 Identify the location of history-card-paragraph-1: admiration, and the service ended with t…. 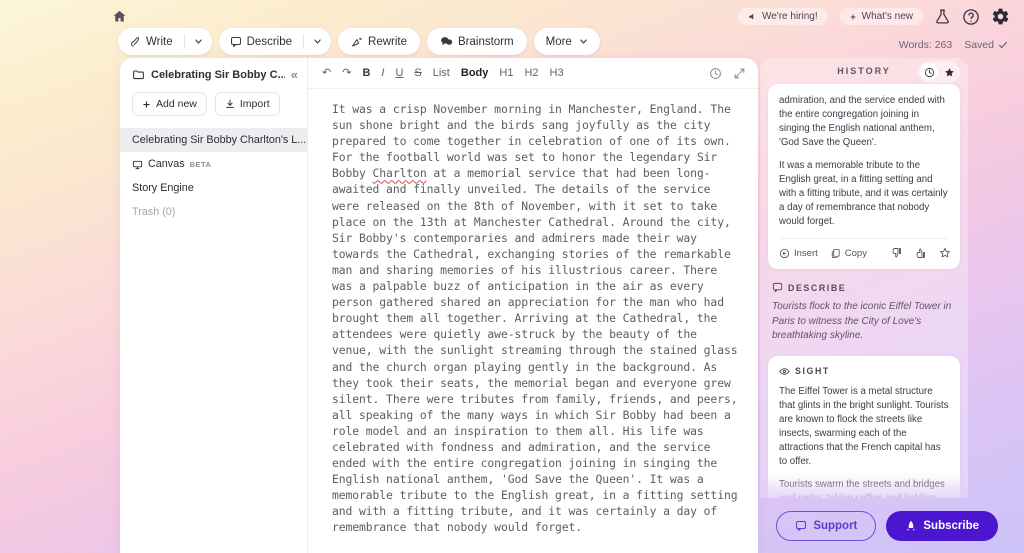
(862, 121).